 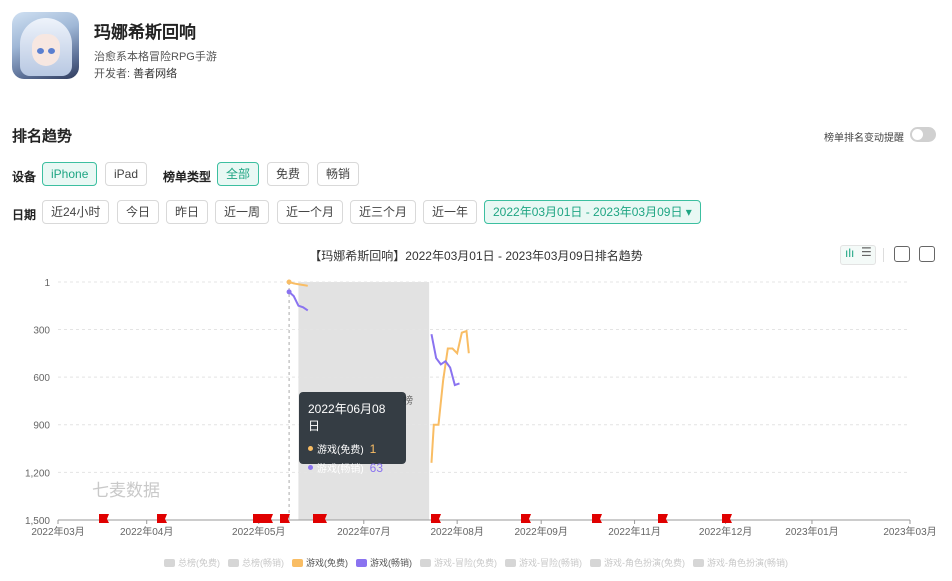 I want to click on legend-item: 游戏(畅销), so click(x=384, y=562).